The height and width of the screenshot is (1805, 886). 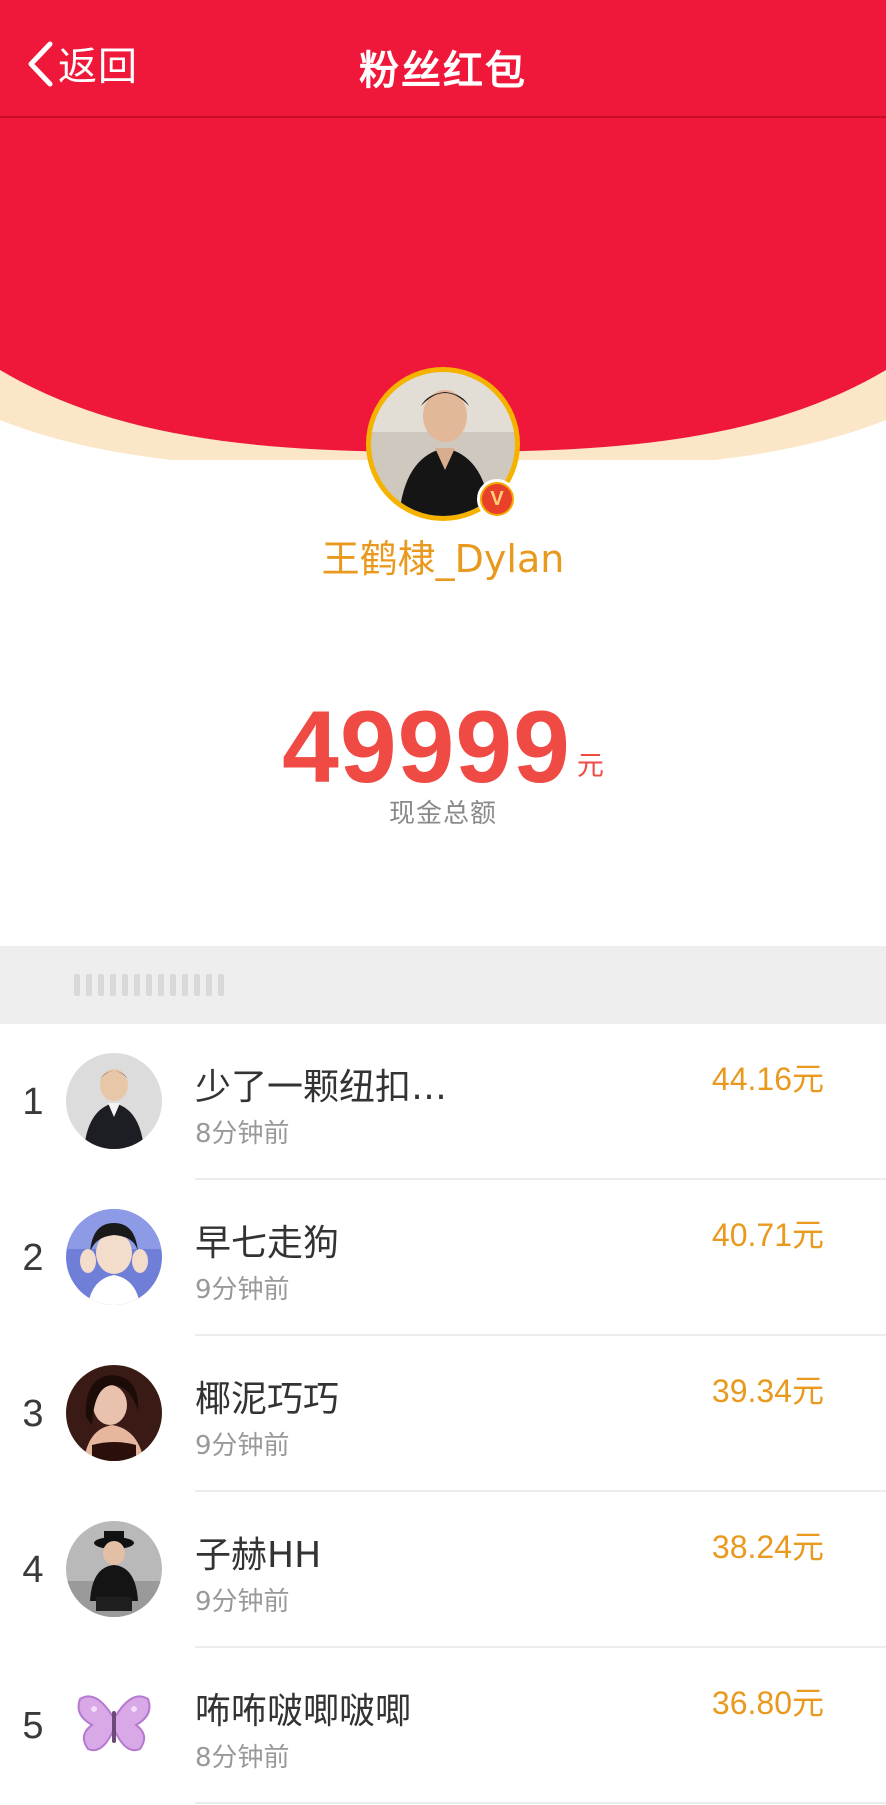 What do you see at coordinates (426, 747) in the screenshot?
I see `total-amount-value: 49999` at bounding box center [426, 747].